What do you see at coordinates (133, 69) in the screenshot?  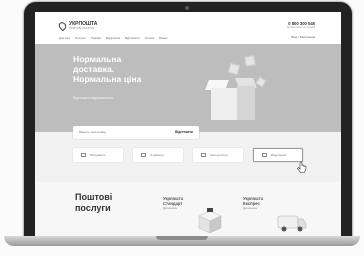 I see `hero-title: Нормальна доставка. Нормальна ціна` at bounding box center [133, 69].